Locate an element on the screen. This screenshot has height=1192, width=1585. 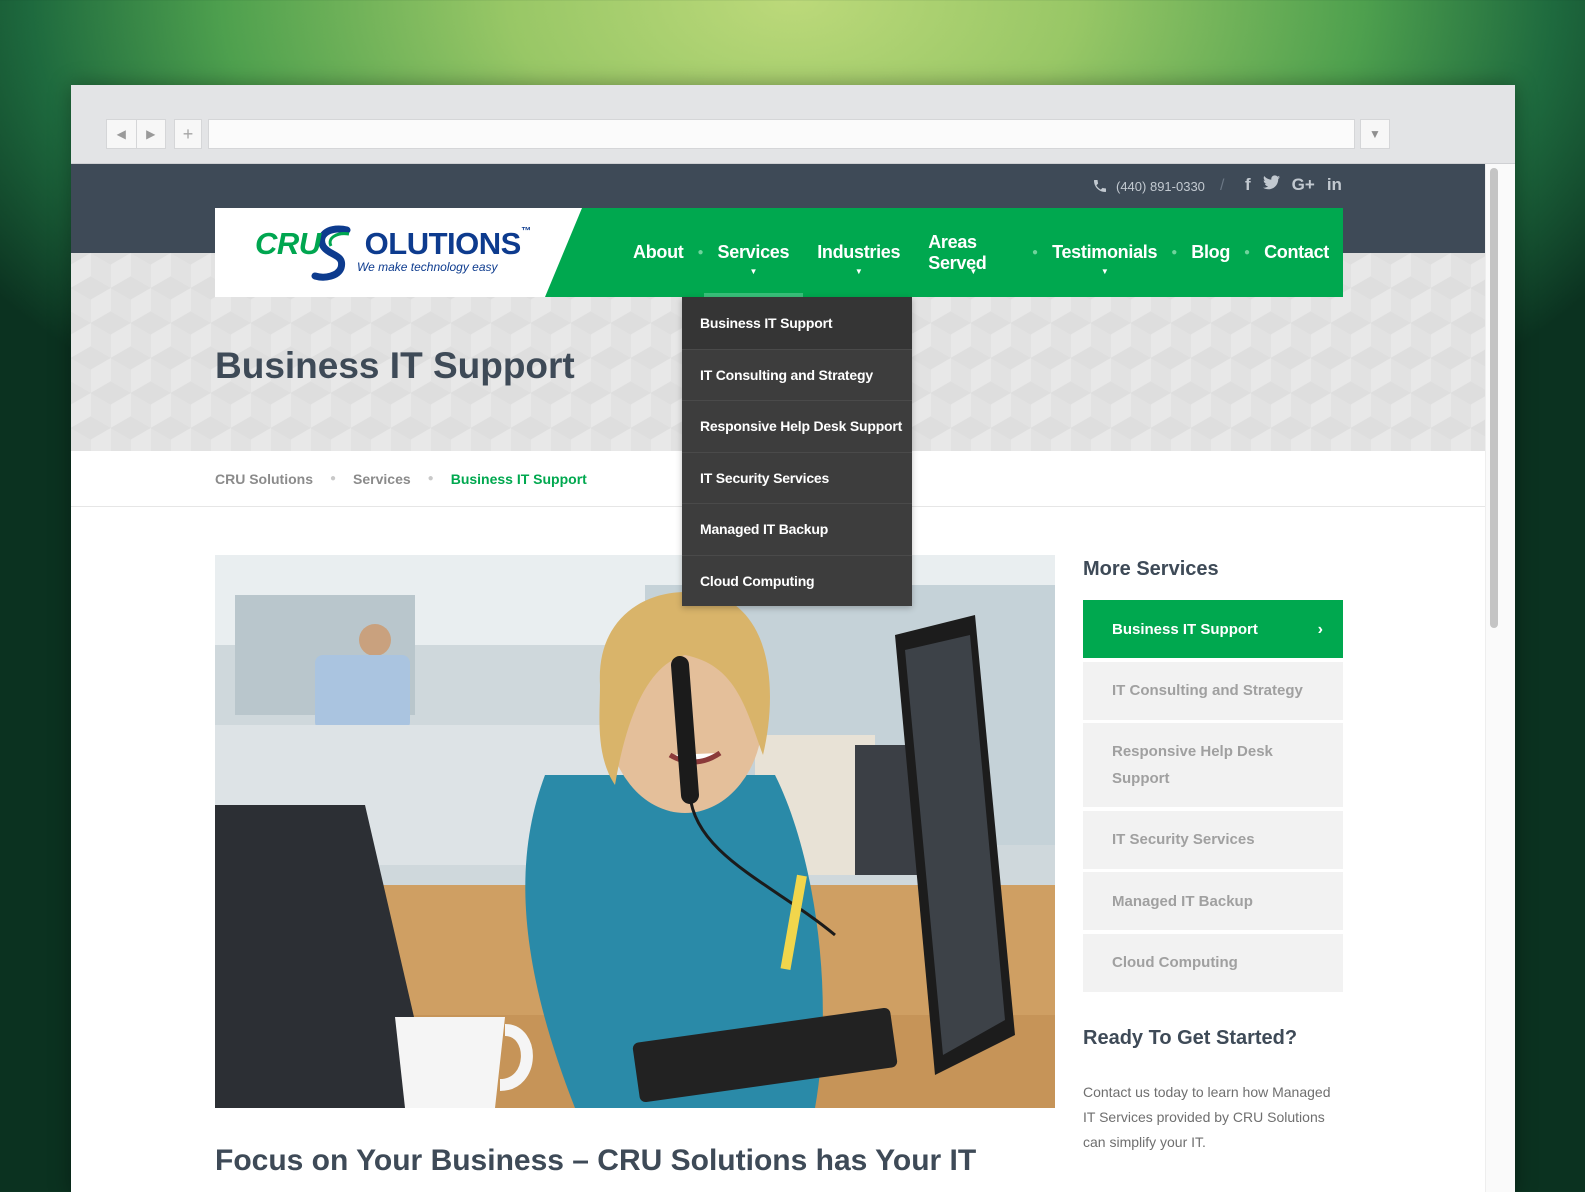
dropdown-triangle-icon: ▼ is located at coordinates (1375, 134).